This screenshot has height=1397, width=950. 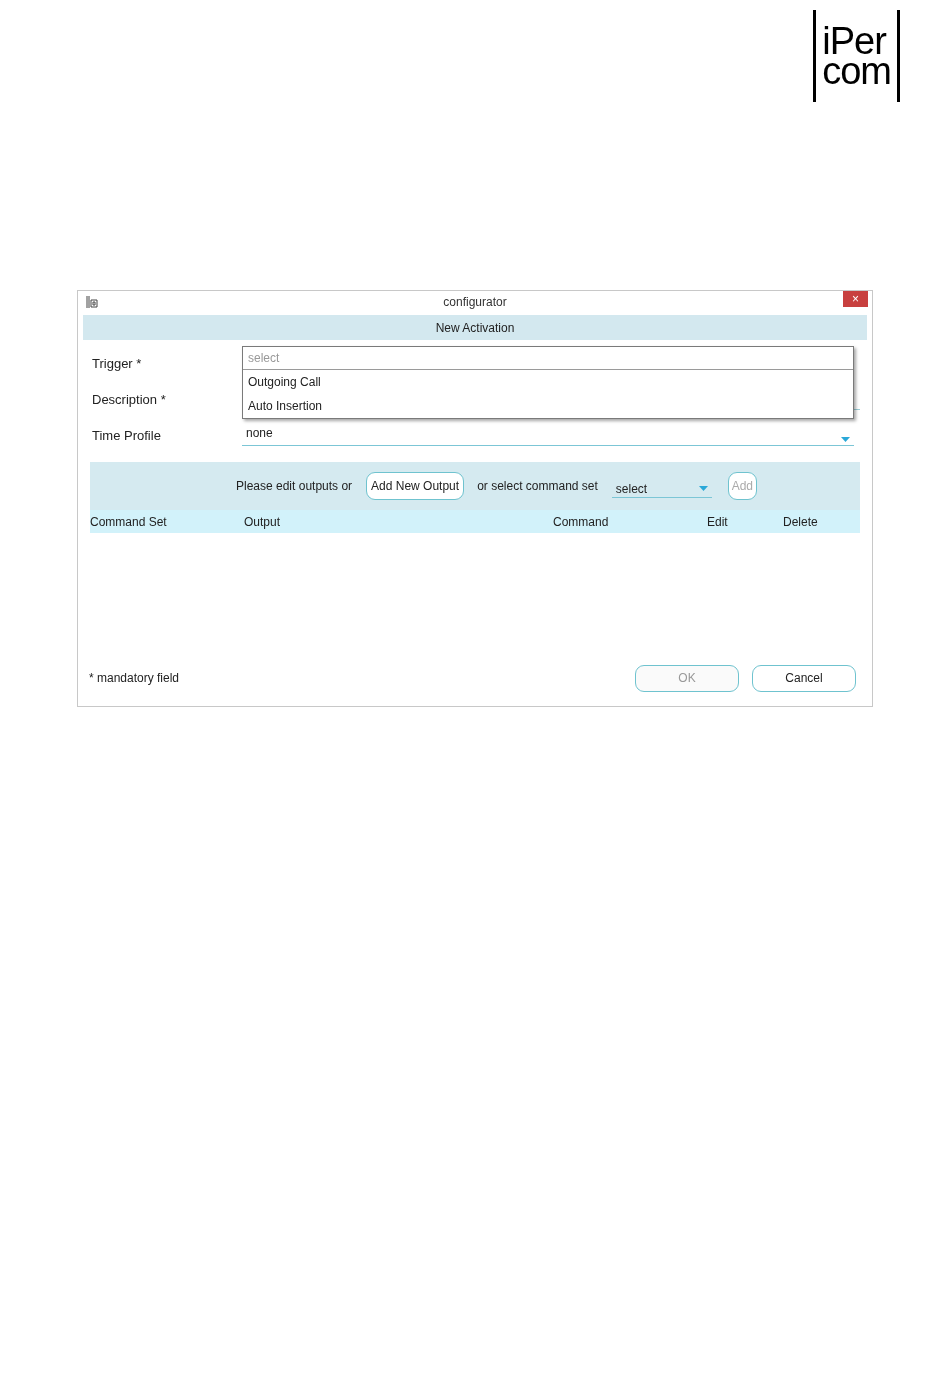 I want to click on field-label: Time Profile, so click(x=127, y=436).